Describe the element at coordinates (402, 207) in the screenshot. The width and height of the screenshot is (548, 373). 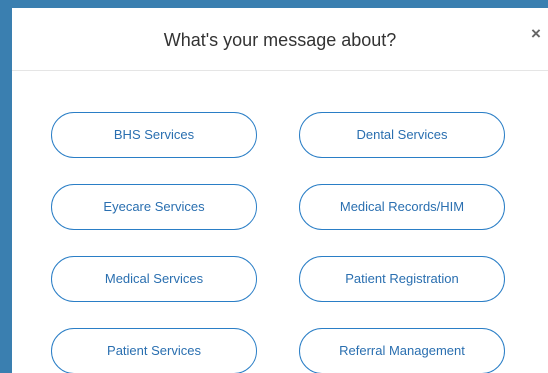
I see `medical-records-him-button: Medical Records/HIM` at that location.